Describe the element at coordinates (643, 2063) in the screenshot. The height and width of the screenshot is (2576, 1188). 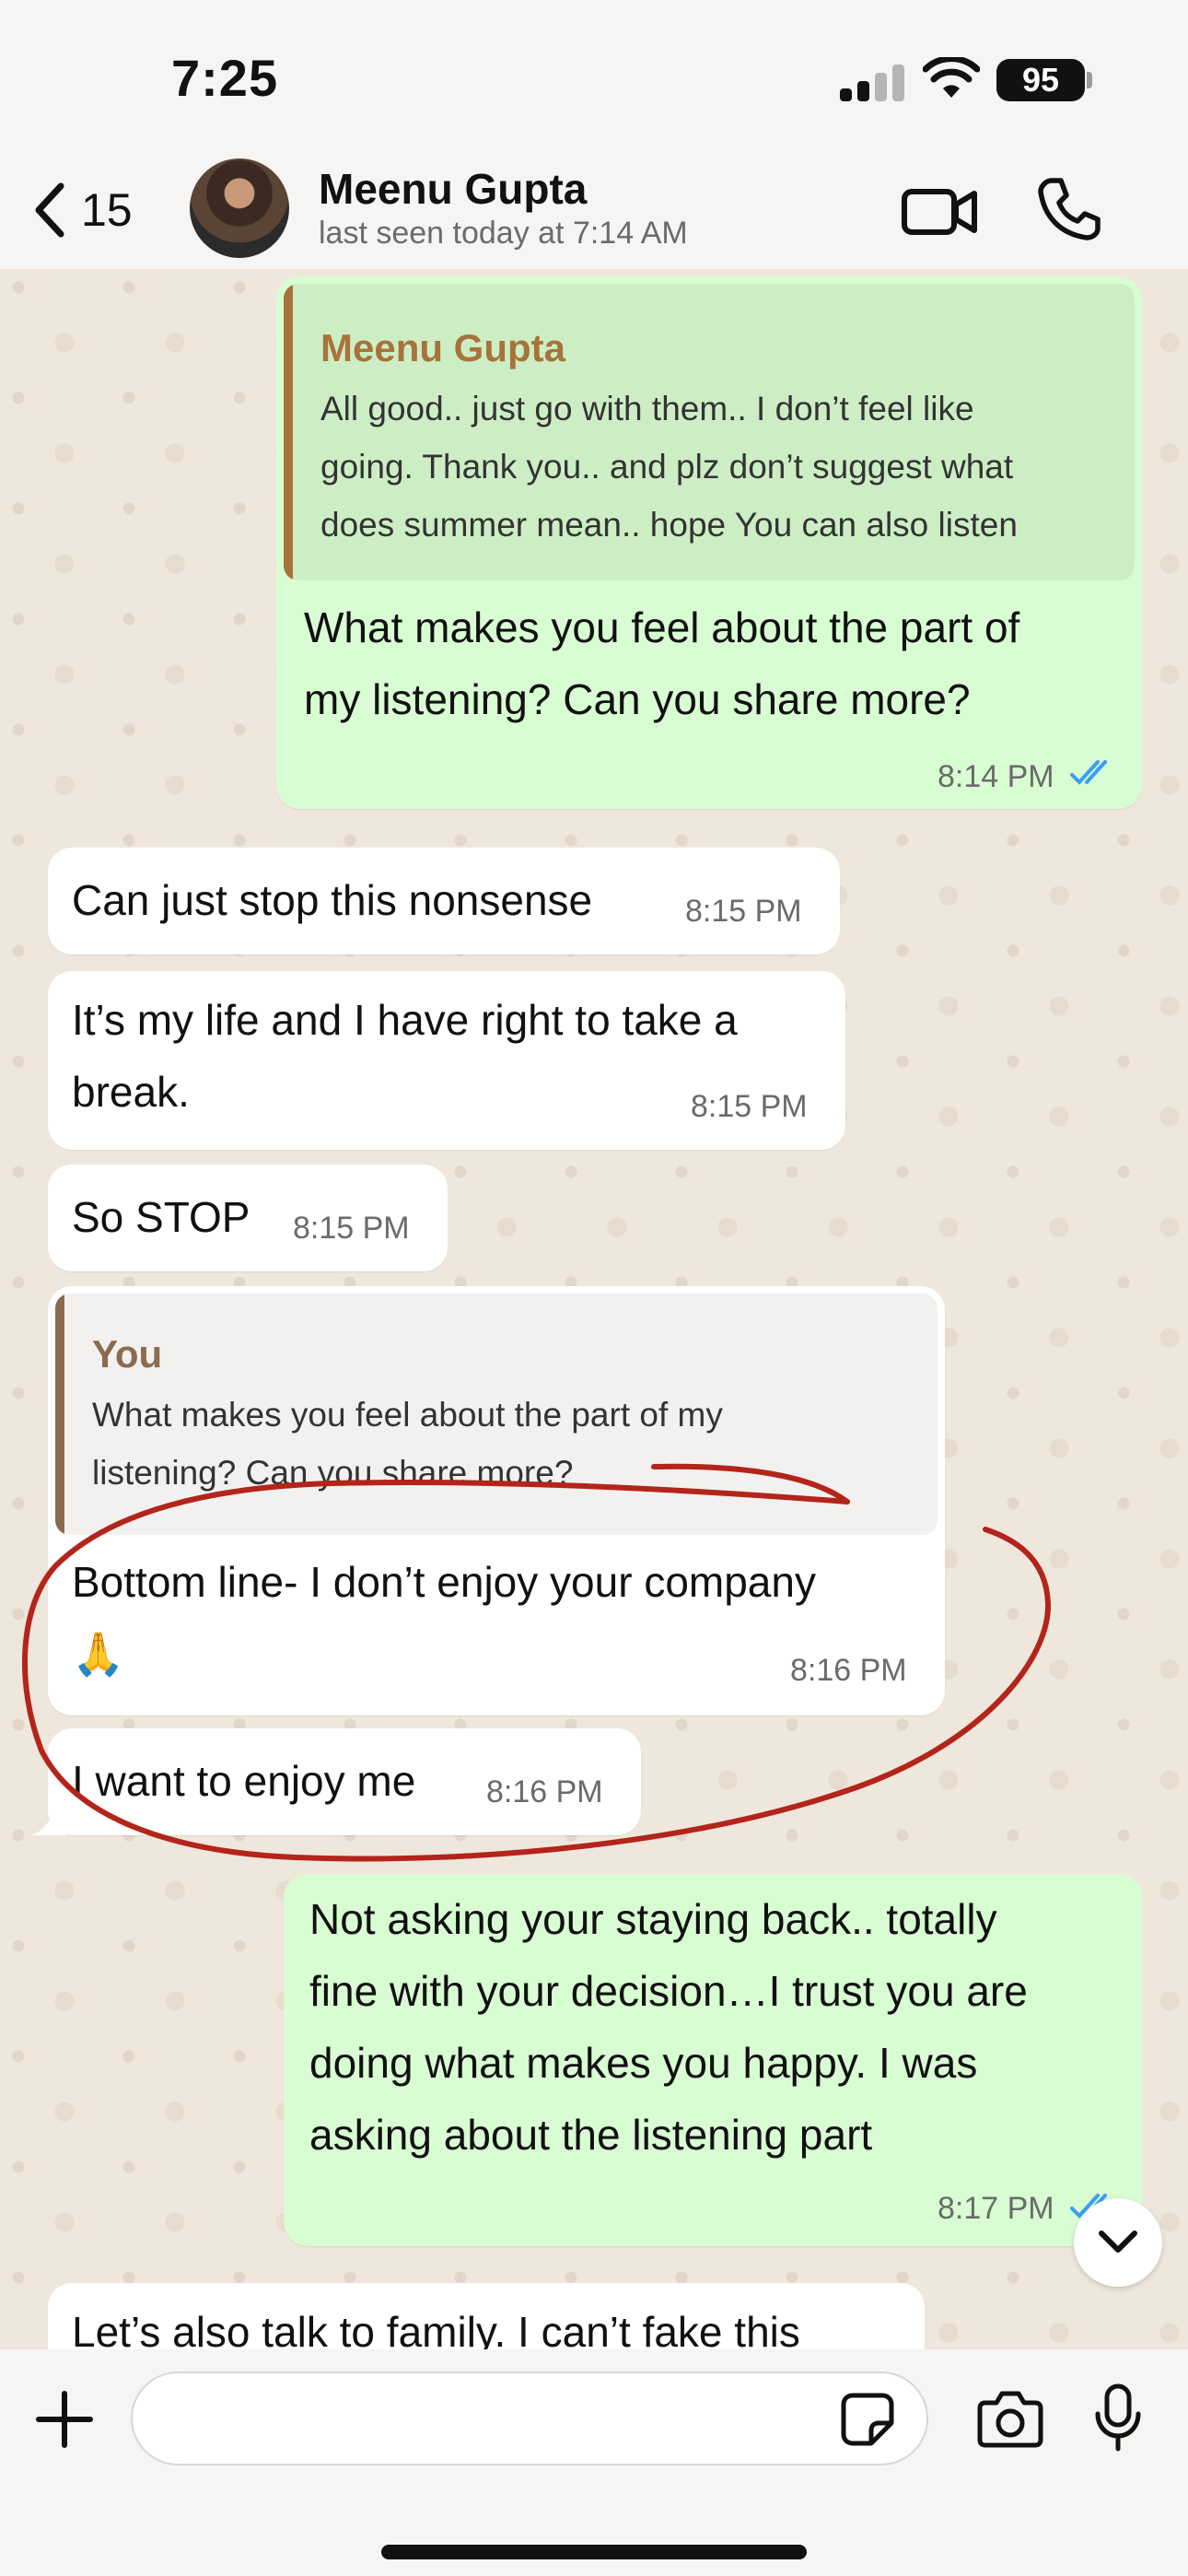
I see `message-text: doing what makes you happy. I was` at that location.